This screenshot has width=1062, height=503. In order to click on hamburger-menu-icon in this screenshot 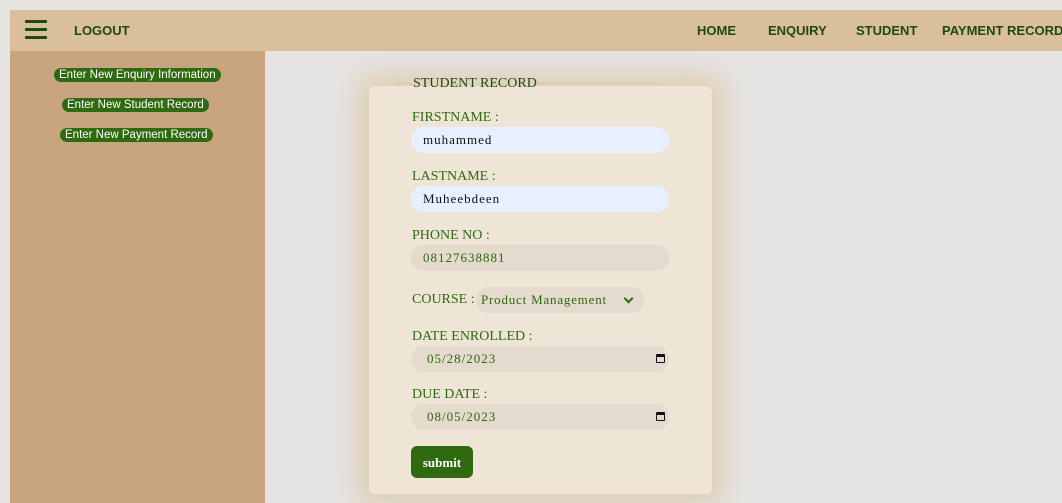, I will do `click(36, 29)`.